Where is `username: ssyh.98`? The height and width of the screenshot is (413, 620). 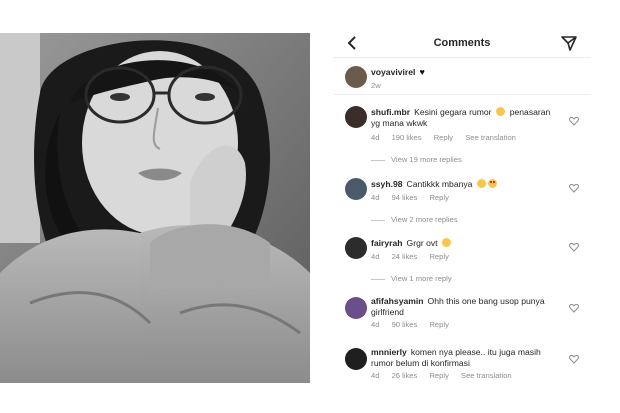
username: ssyh.98 is located at coordinates (387, 184).